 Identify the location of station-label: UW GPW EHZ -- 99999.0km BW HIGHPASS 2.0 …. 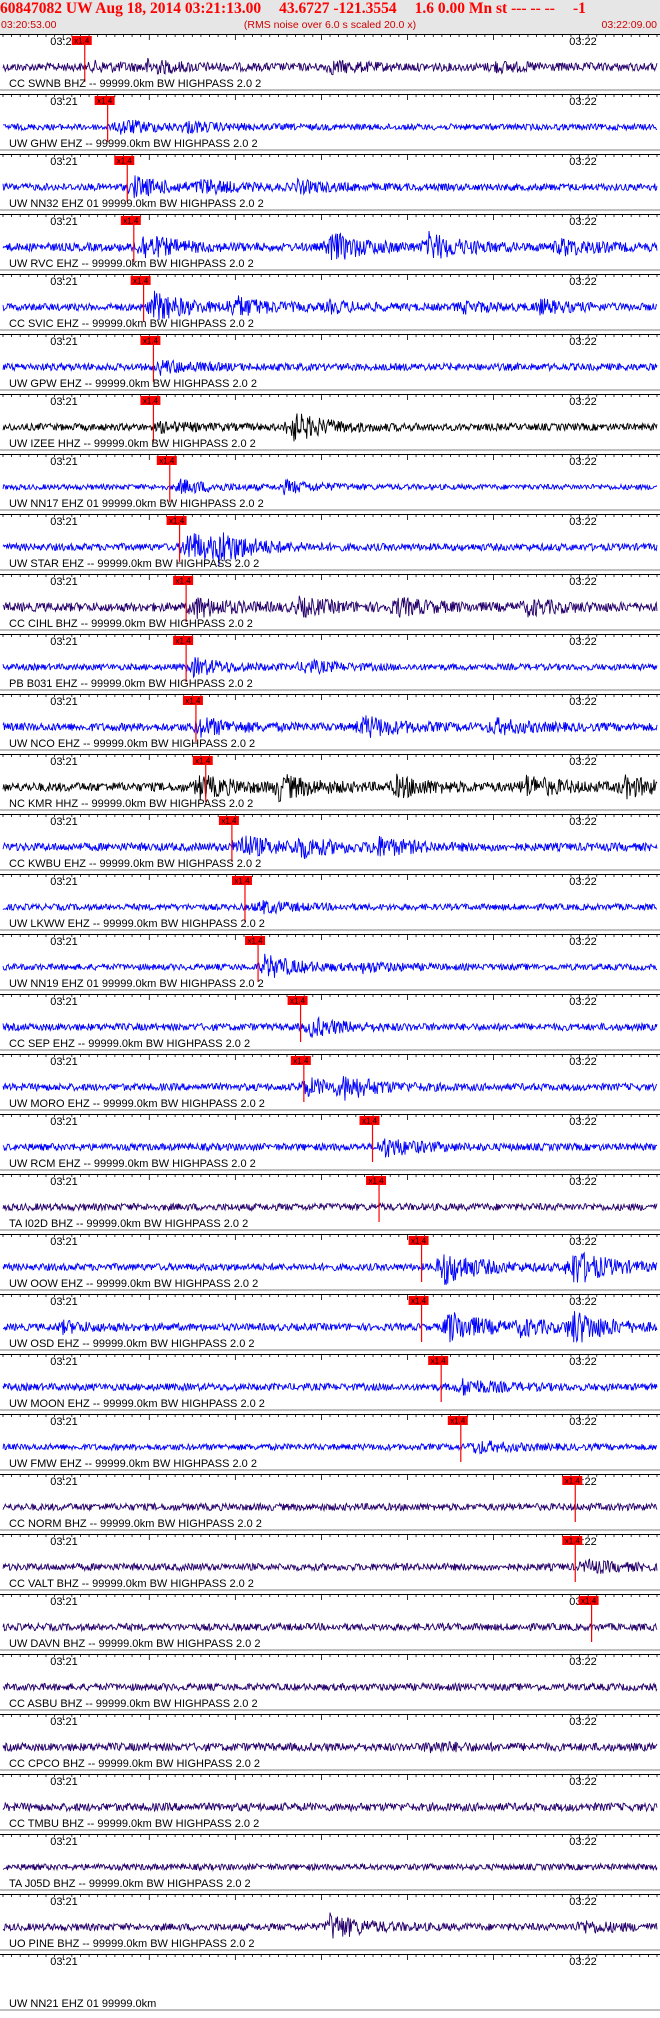
(133, 384).